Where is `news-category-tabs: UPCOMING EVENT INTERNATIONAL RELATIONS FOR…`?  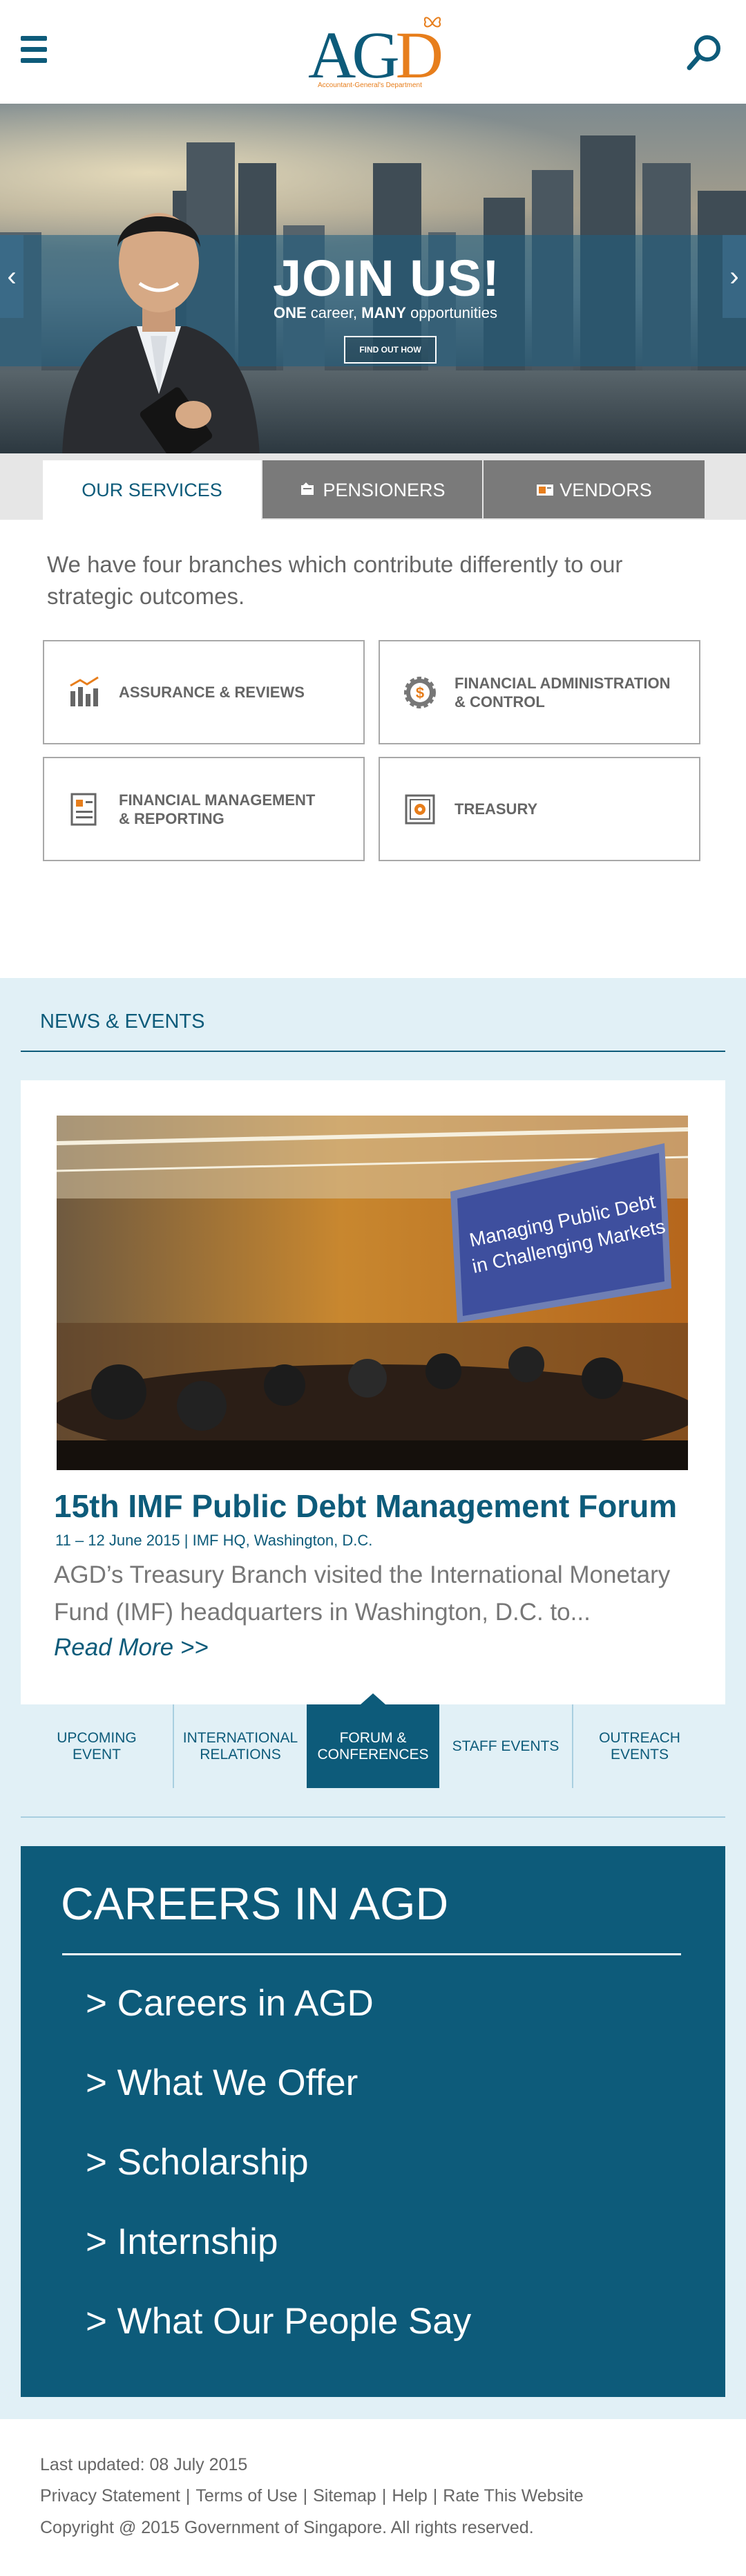 news-category-tabs: UPCOMING EVENT INTERNATIONAL RELATIONS FOR… is located at coordinates (373, 1740).